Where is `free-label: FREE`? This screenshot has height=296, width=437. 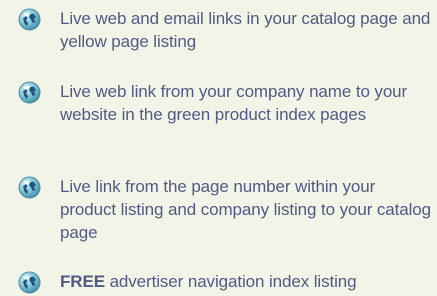
free-label: FREE is located at coordinates (82, 281).